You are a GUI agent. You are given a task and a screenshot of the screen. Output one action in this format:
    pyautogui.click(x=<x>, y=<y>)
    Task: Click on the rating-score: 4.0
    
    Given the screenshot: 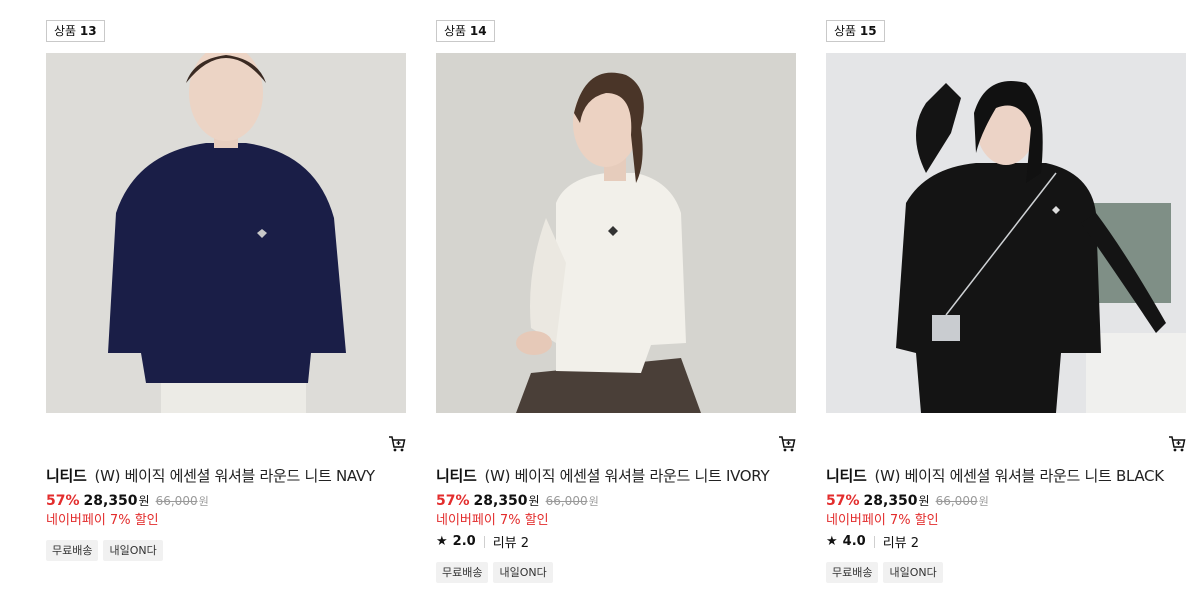 What is the action you would take?
    pyautogui.click(x=854, y=541)
    